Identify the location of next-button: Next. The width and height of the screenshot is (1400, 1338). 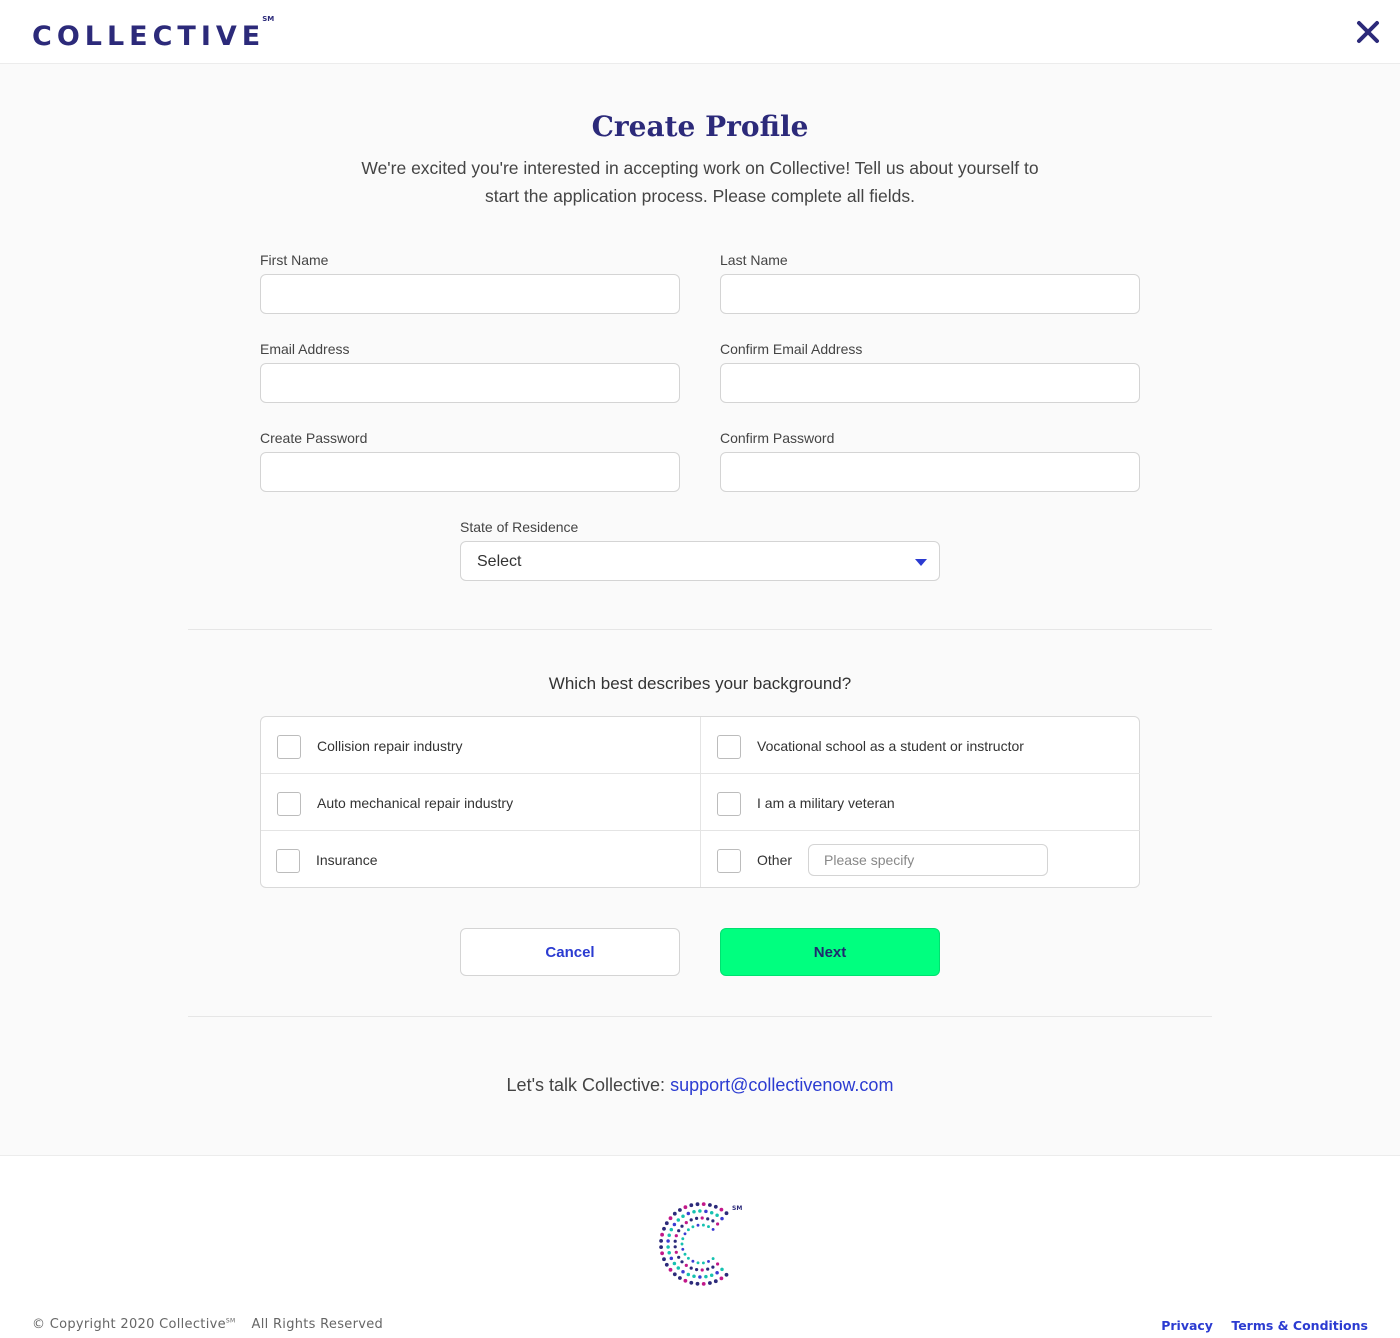
(830, 952).